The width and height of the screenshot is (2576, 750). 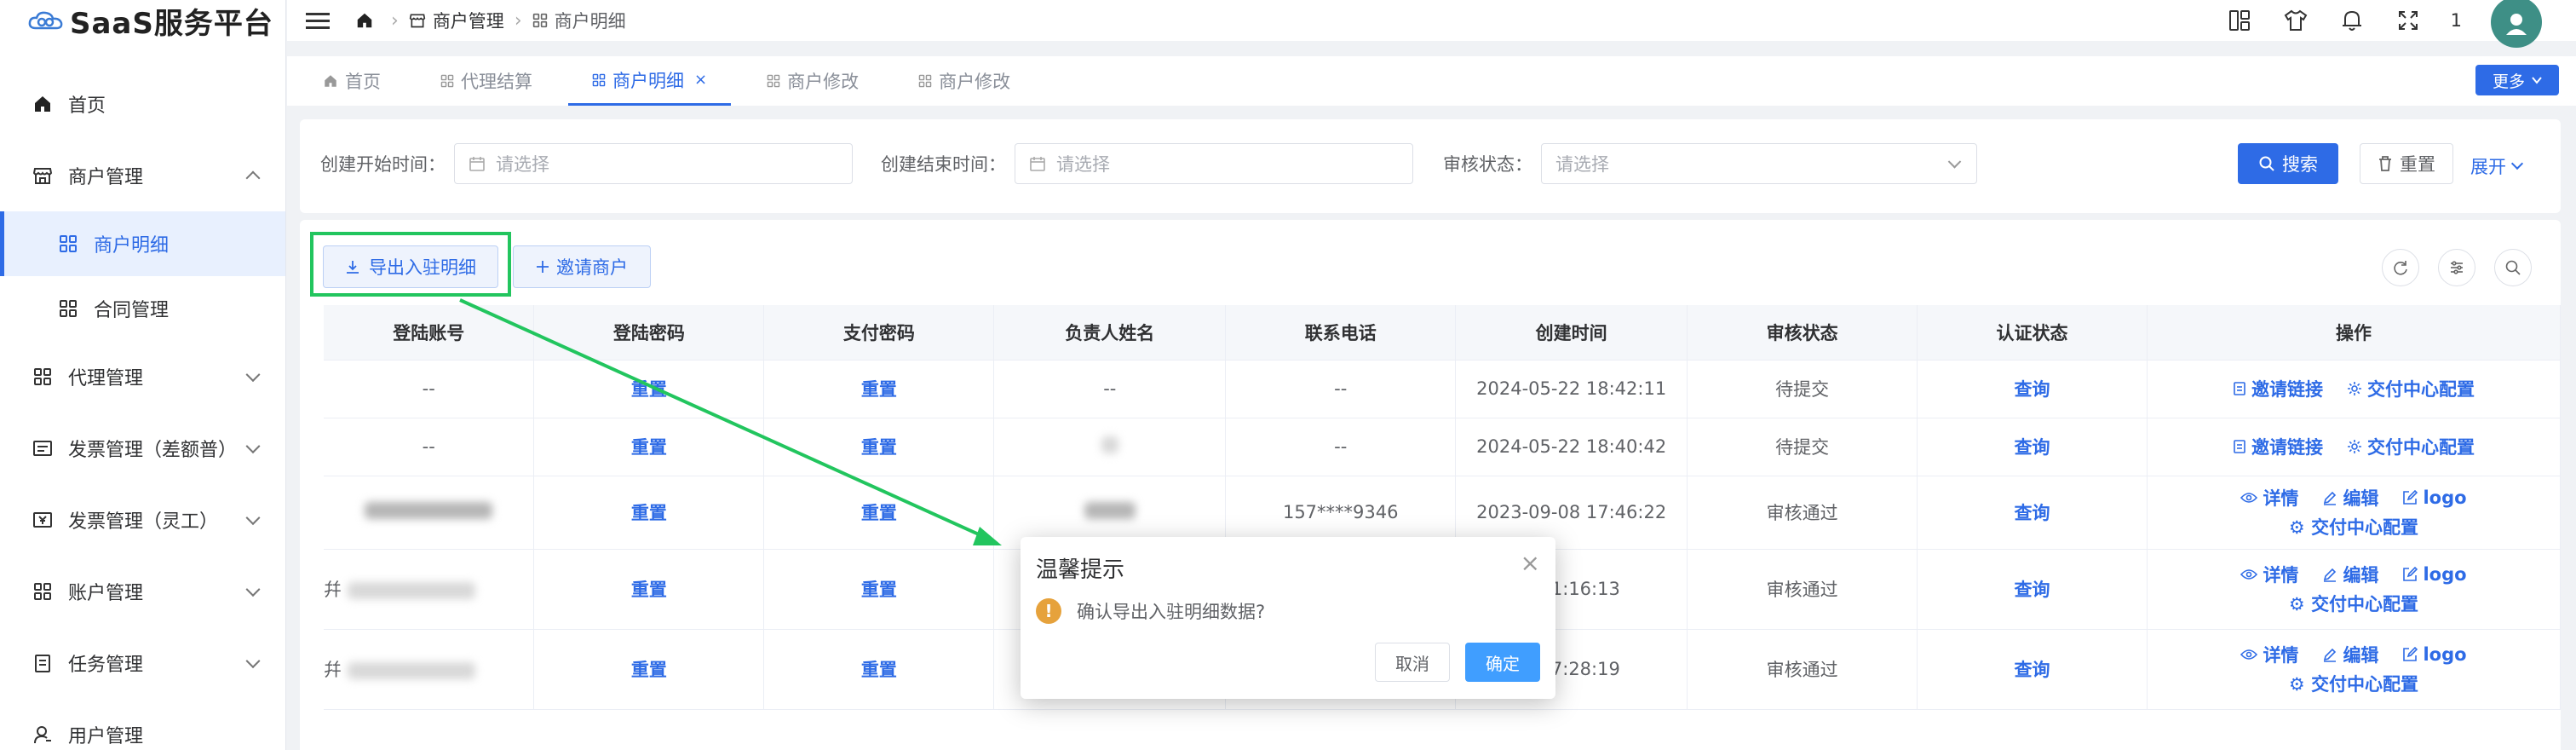 I want to click on status-select: 请选择, so click(x=1759, y=163).